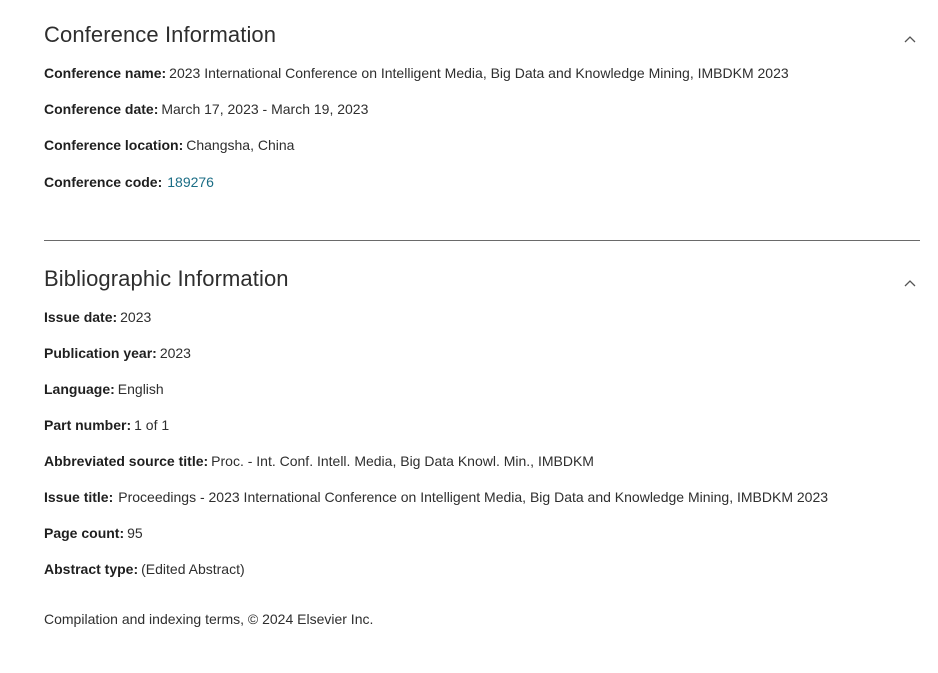 This screenshot has width=938, height=673. Describe the element at coordinates (265, 109) in the screenshot. I see `field-value: March 17, 2023 - March 19, 2023` at that location.